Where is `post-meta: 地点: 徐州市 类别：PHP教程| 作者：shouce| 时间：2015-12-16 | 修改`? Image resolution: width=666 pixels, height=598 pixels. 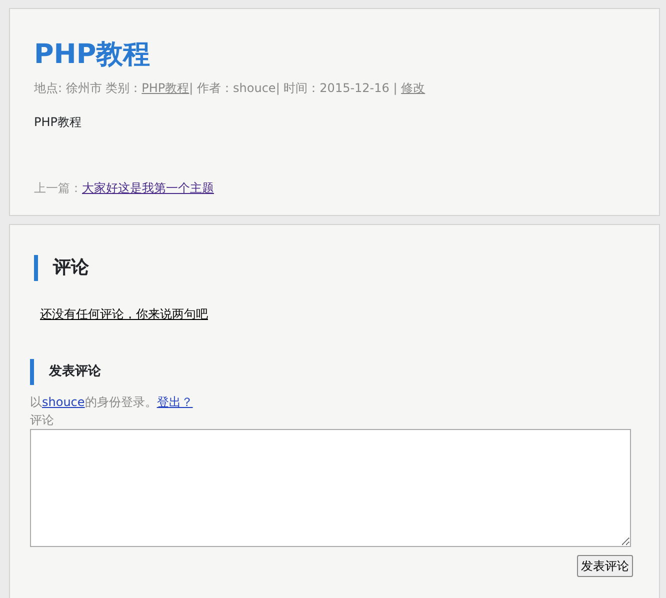 post-meta: 地点: 徐州市 类别：PHP教程| 作者：shouce| 时间：2015-12-16 | 修改 is located at coordinates (230, 89).